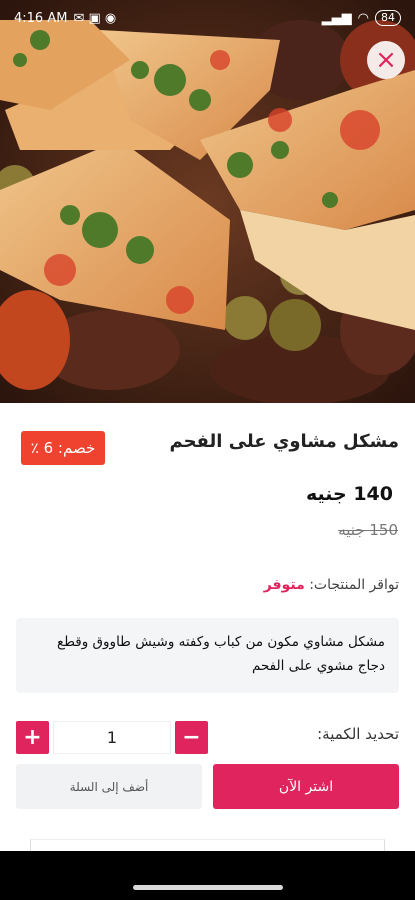  What do you see at coordinates (109, 786) in the screenshot?
I see `add-to-cart-button: أضف إلى السلة` at bounding box center [109, 786].